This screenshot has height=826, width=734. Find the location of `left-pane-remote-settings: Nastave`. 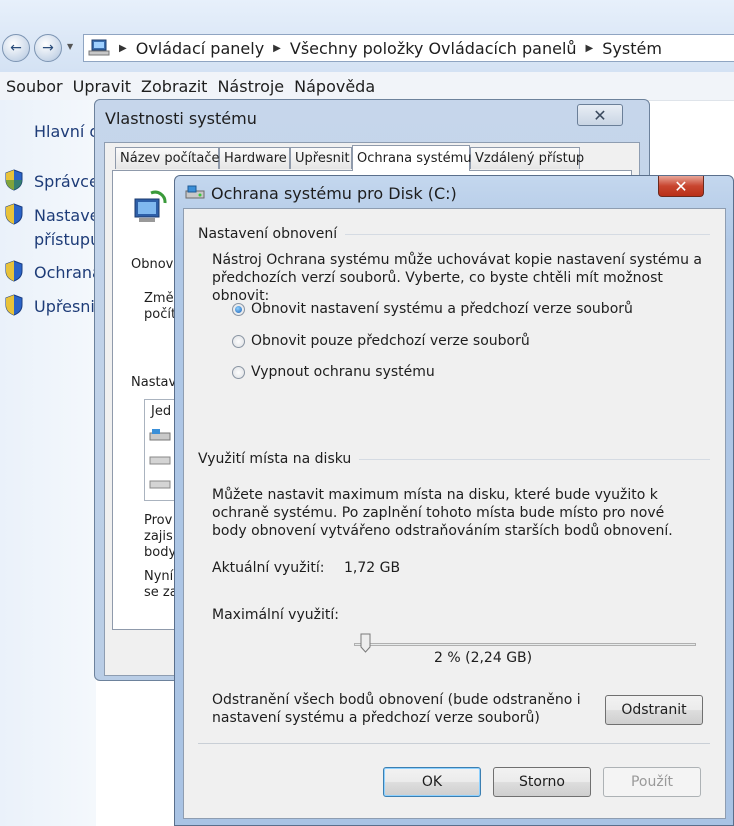

left-pane-remote-settings: Nastave is located at coordinates (67, 215).